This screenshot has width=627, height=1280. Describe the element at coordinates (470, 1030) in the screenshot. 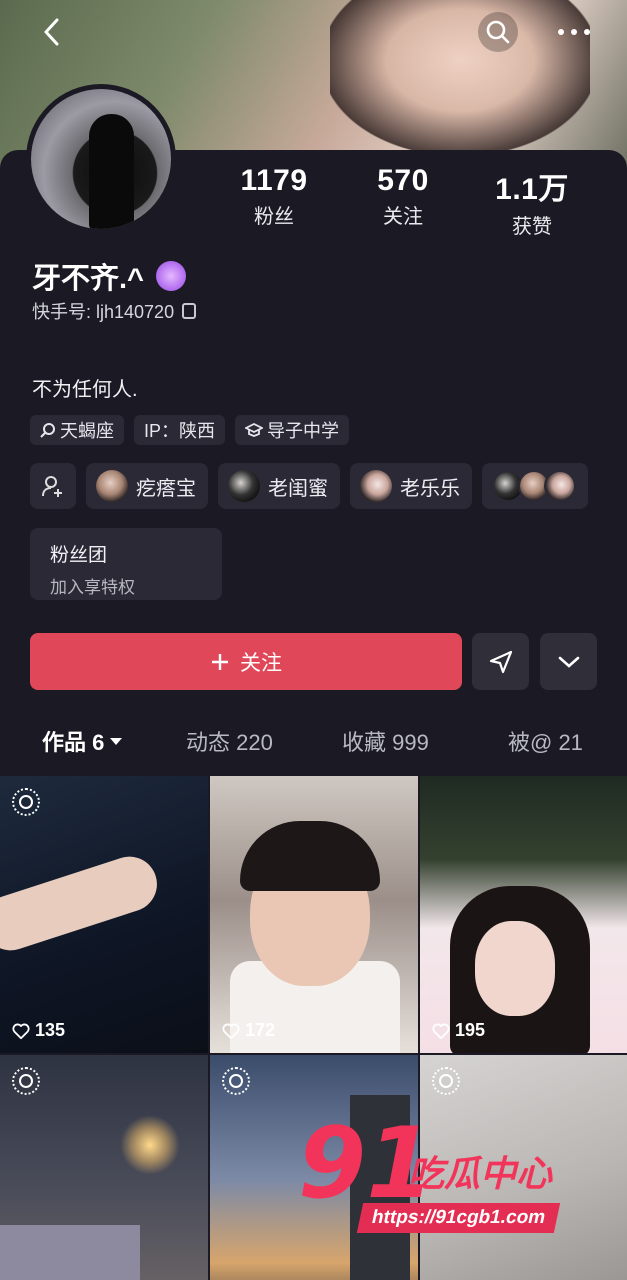

I see `like-value: 195` at that location.